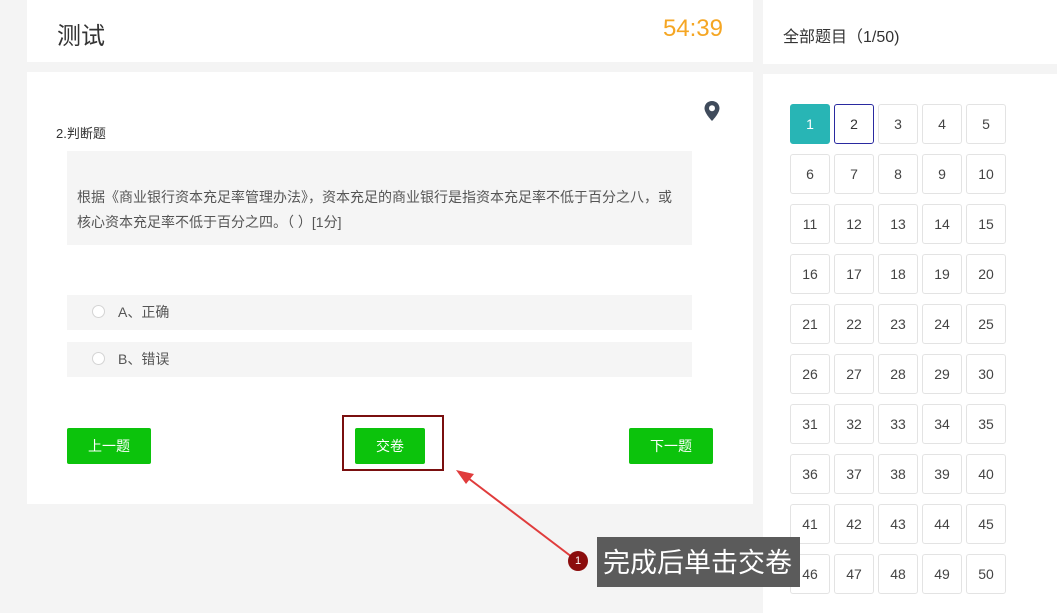 This screenshot has width=1057, height=613. I want to click on next-question-button: 下一题, so click(671, 446).